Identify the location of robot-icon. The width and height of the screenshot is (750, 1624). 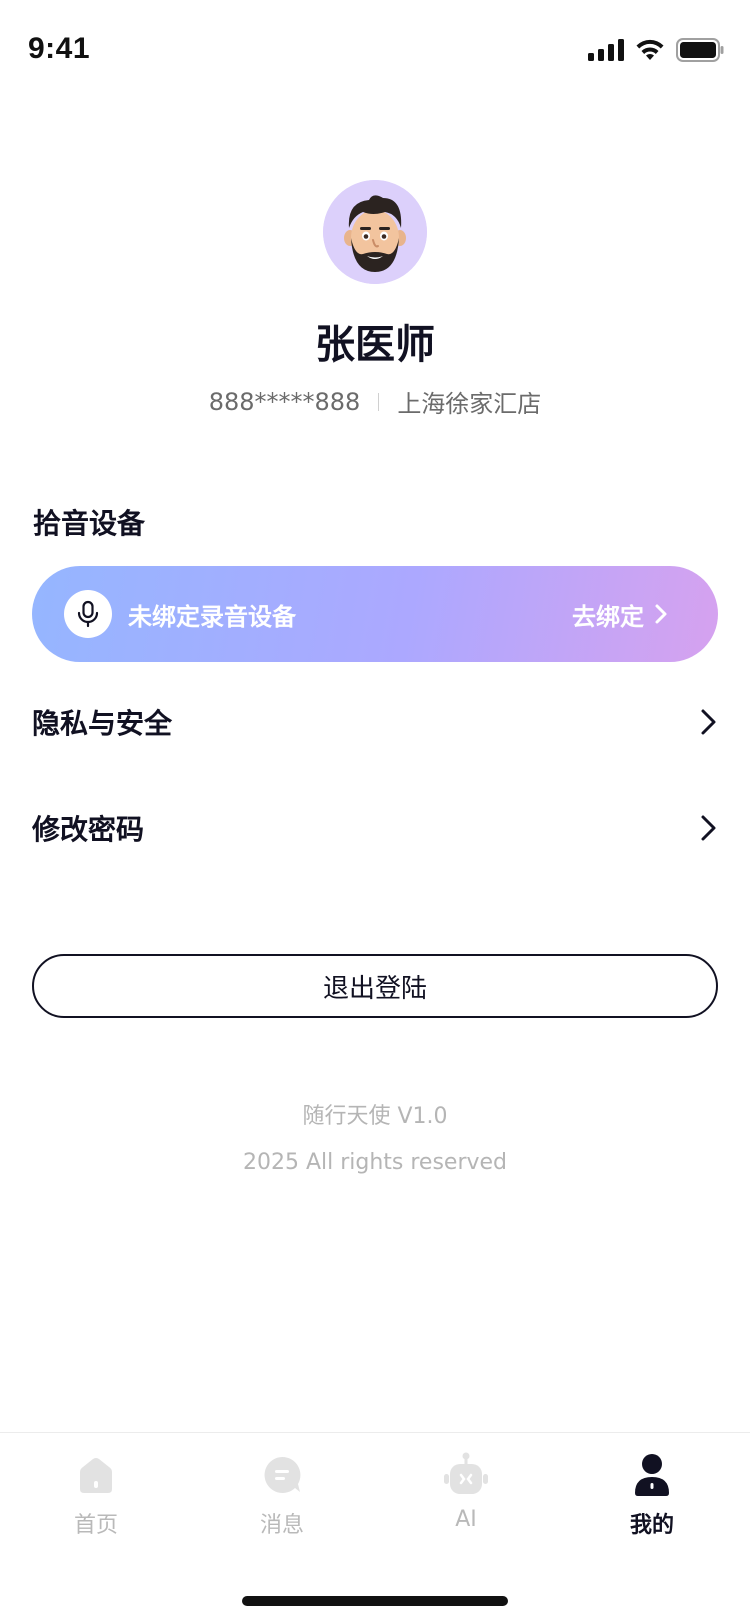
(466, 1475).